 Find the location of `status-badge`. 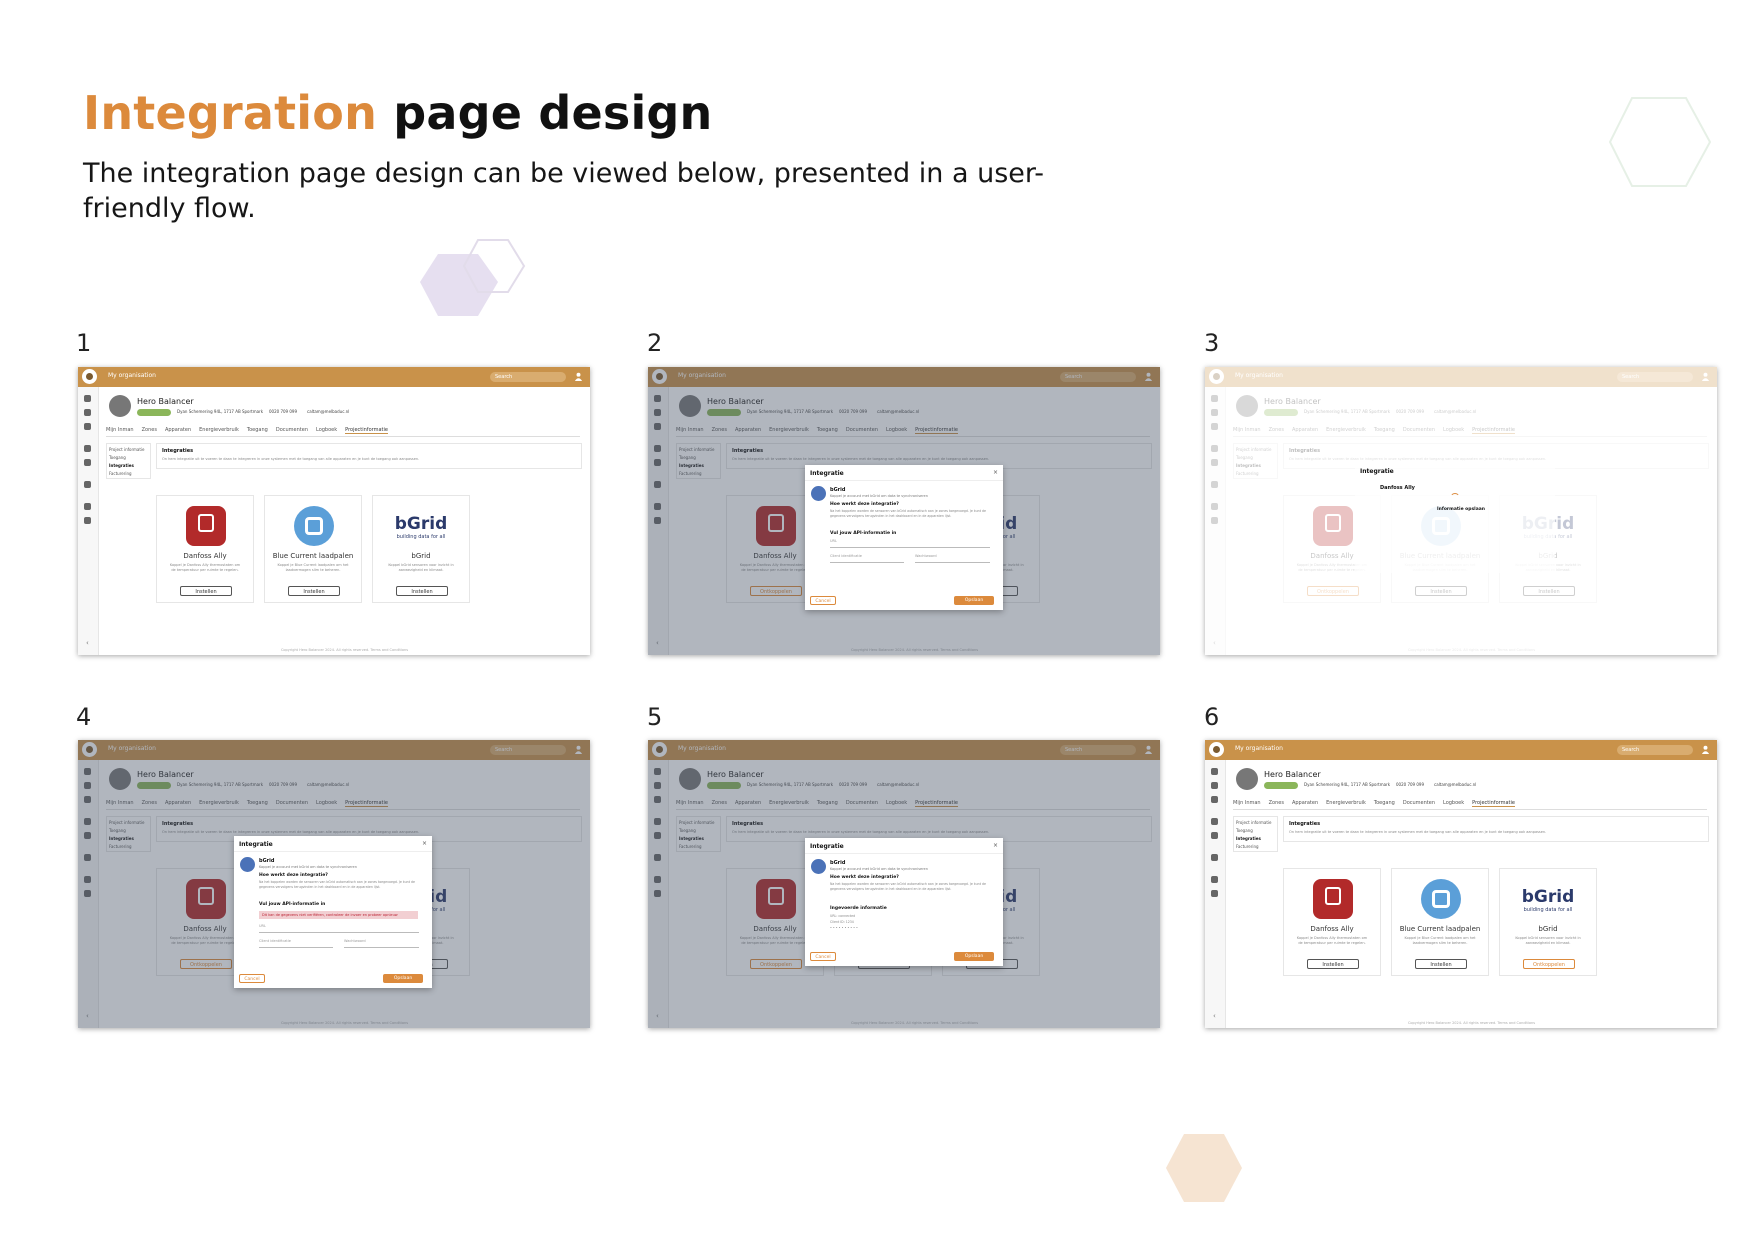

status-badge is located at coordinates (1281, 785).